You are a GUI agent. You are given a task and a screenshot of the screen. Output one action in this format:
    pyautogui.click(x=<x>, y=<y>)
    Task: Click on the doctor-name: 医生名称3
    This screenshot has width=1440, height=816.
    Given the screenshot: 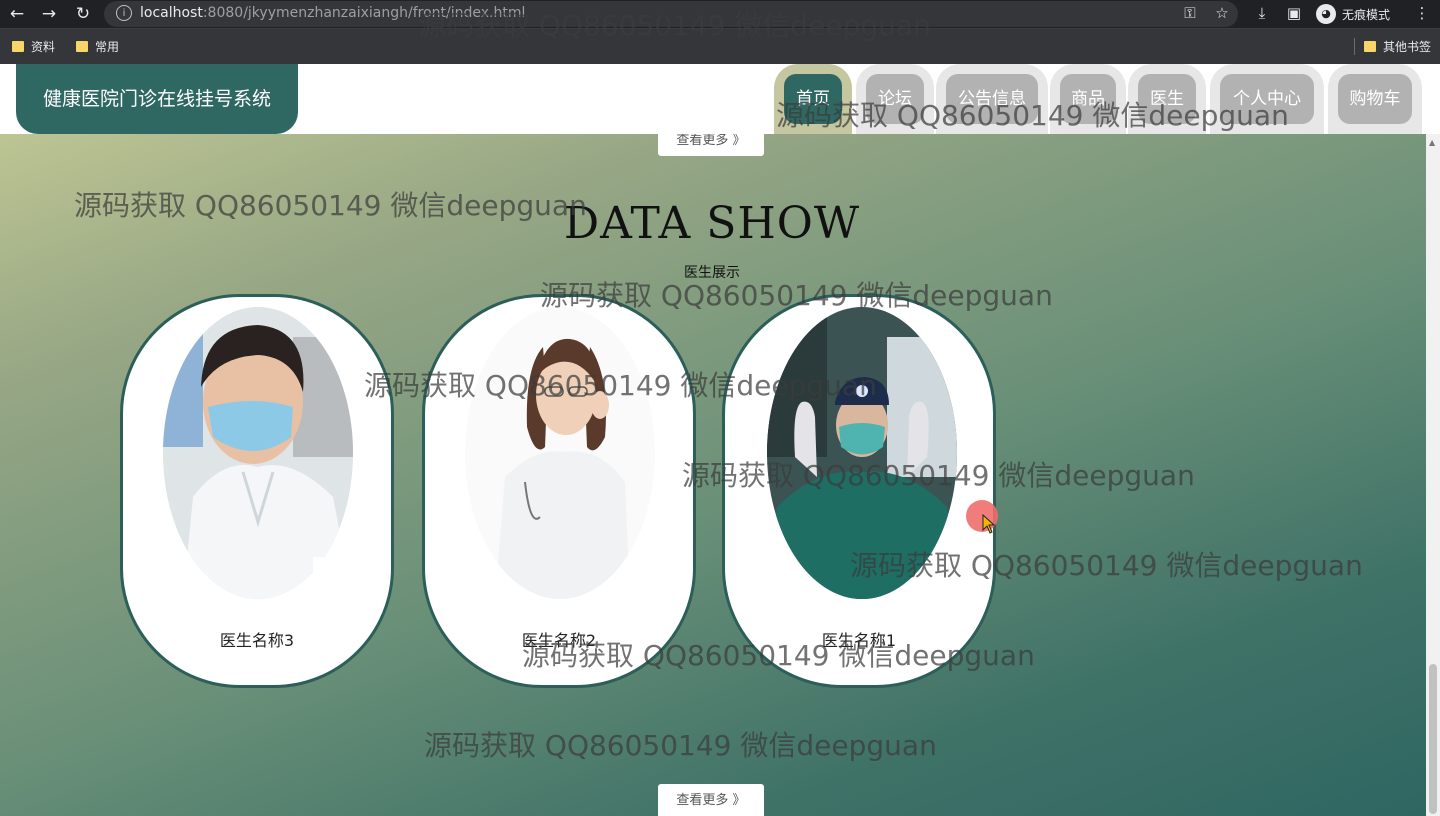 What is the action you would take?
    pyautogui.click(x=257, y=640)
    